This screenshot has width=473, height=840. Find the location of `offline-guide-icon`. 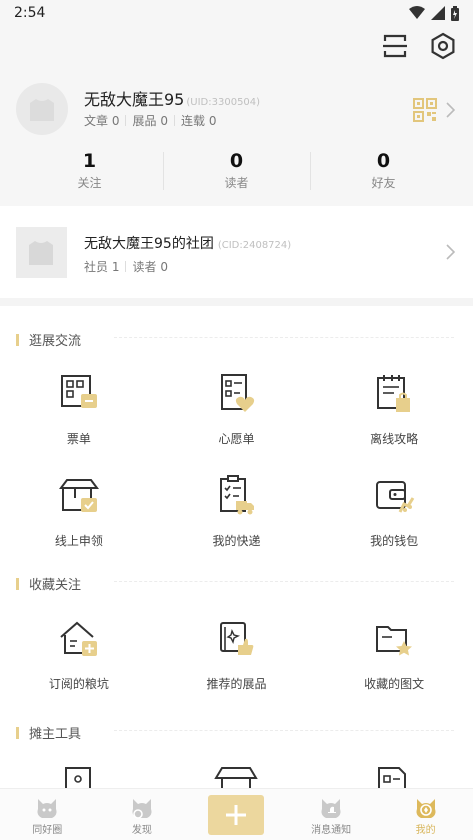

offline-guide-icon is located at coordinates (394, 393).